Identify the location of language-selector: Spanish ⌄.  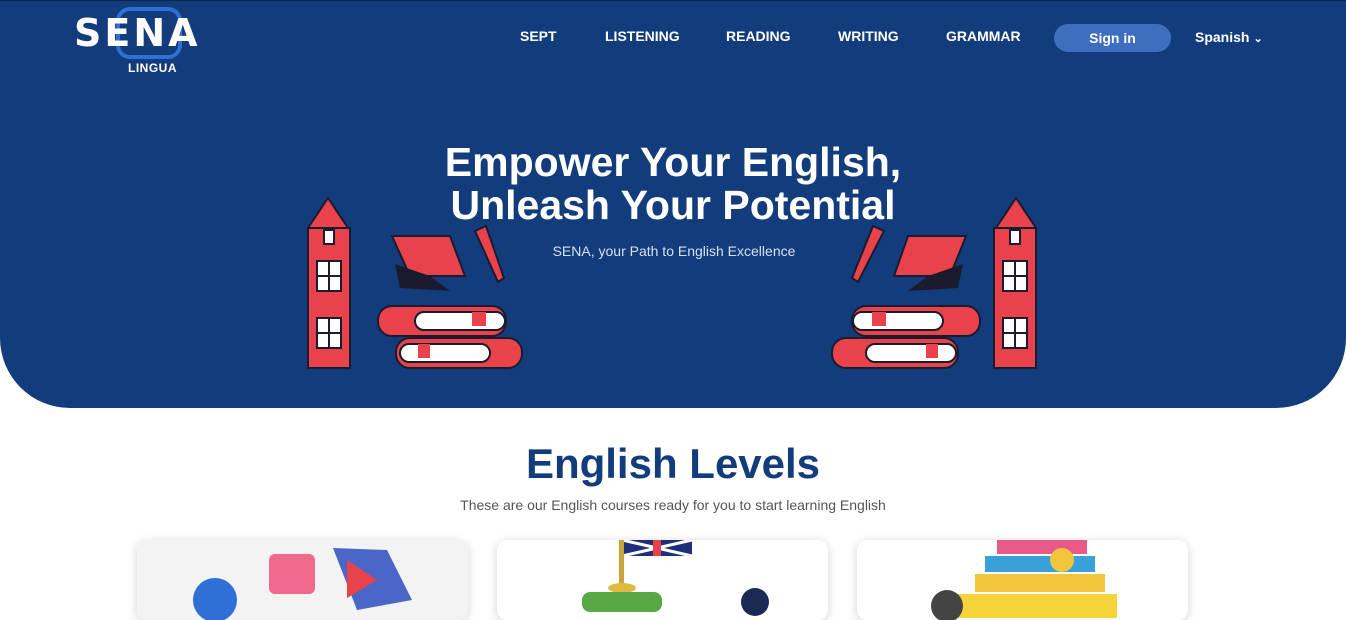
(1229, 37).